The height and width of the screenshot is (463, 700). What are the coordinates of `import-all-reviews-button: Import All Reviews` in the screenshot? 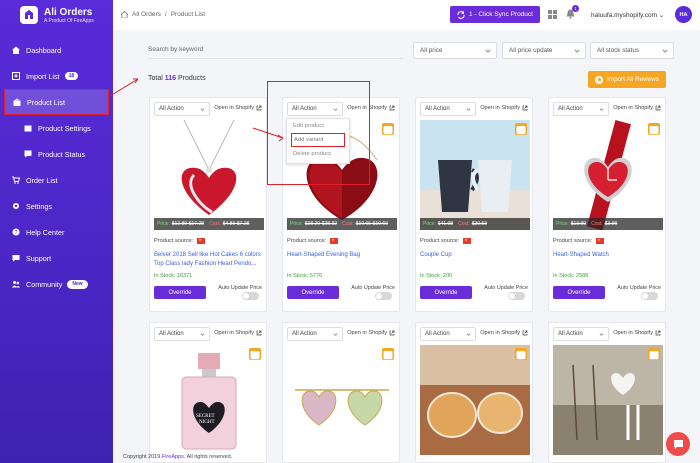 It's located at (627, 79).